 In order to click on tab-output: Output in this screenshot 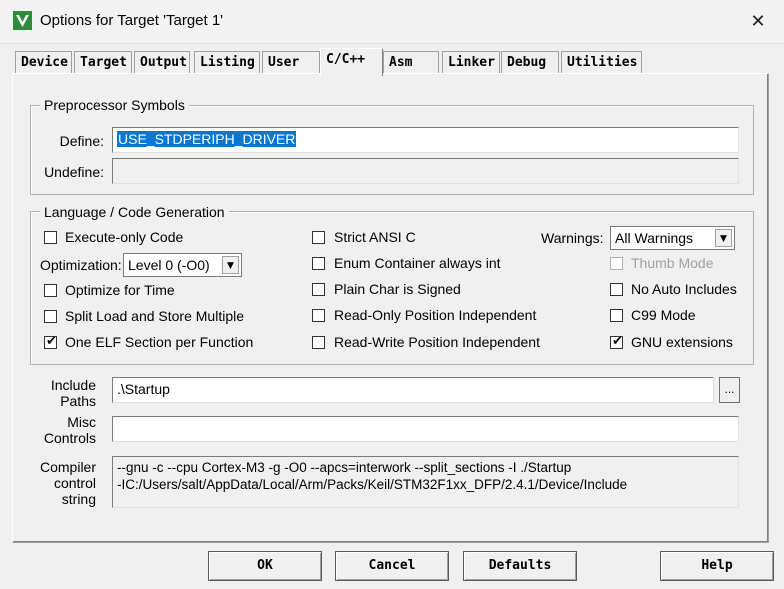, I will do `click(162, 62)`.